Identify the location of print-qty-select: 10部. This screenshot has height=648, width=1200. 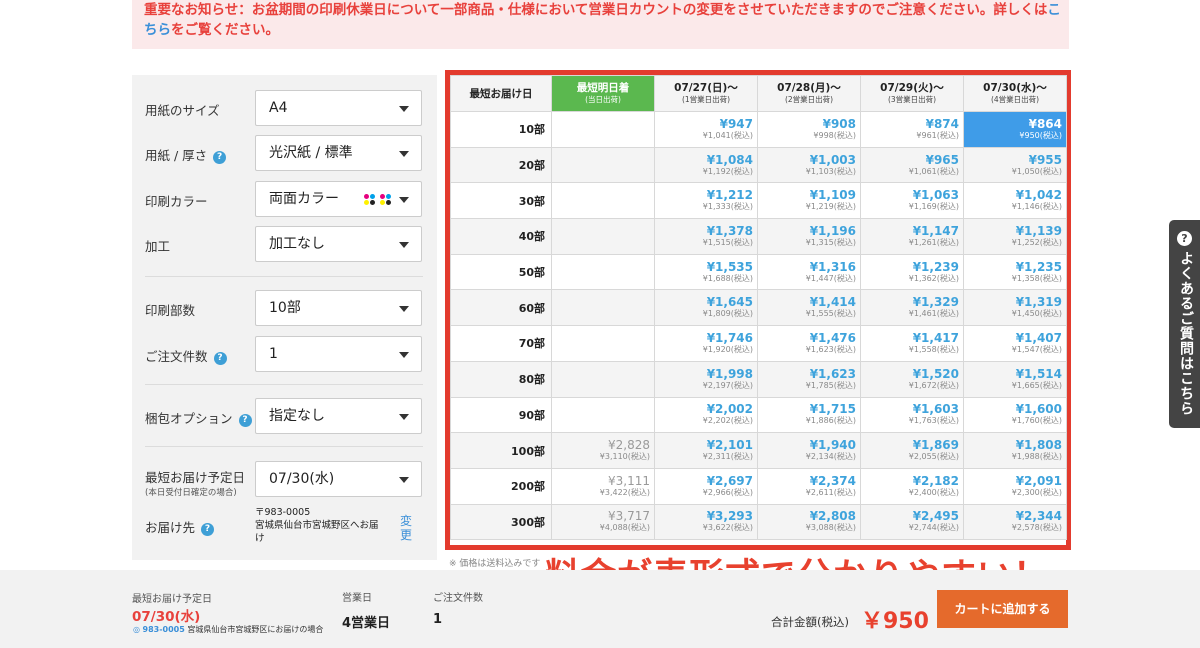
(338, 308).